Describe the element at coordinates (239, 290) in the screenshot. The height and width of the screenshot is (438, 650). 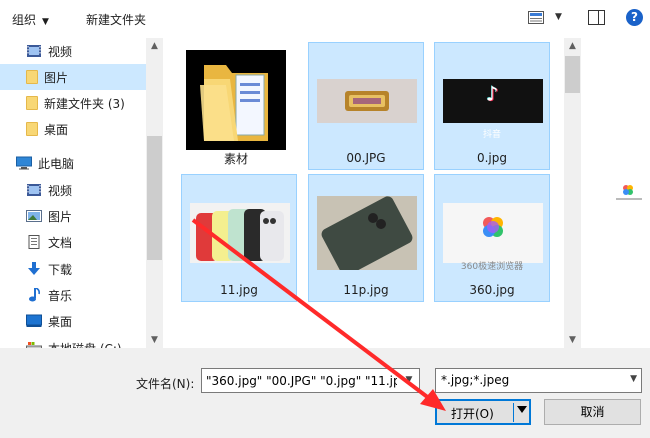
I see `file-name: 11.jpg` at that location.